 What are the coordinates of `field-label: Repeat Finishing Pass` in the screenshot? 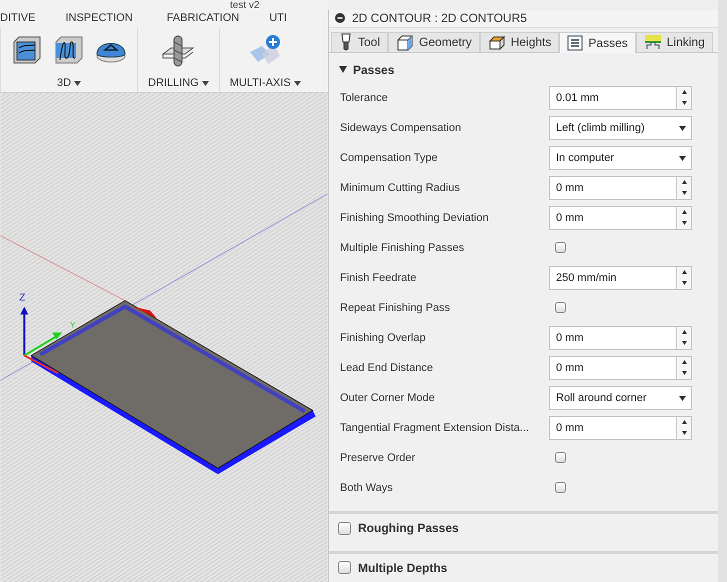 It's located at (396, 308).